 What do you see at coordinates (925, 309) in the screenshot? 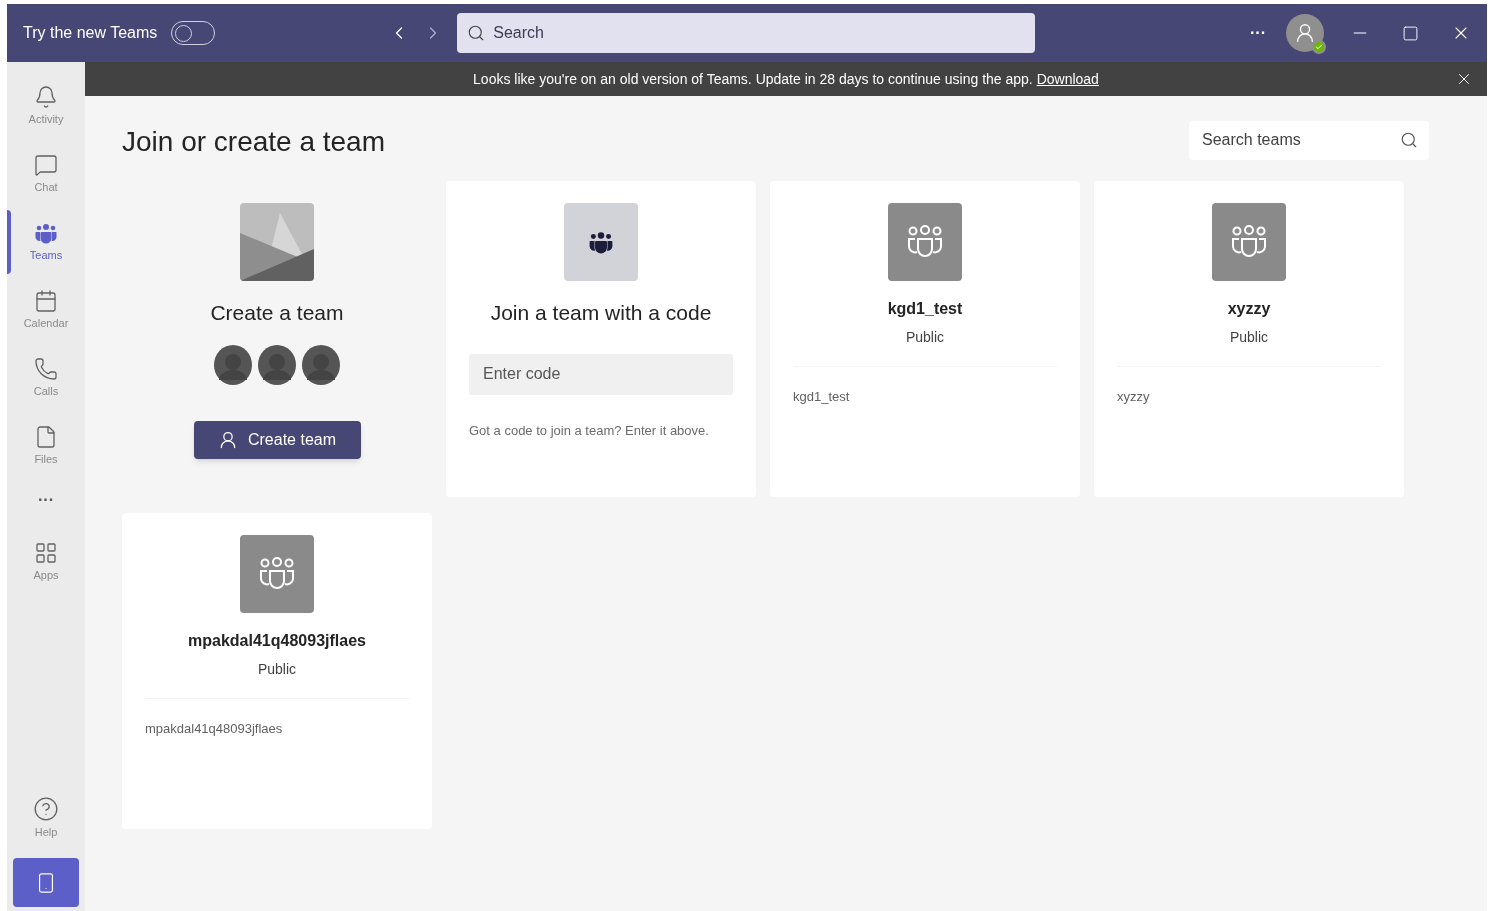
I see `team-name: kgd1_test` at bounding box center [925, 309].